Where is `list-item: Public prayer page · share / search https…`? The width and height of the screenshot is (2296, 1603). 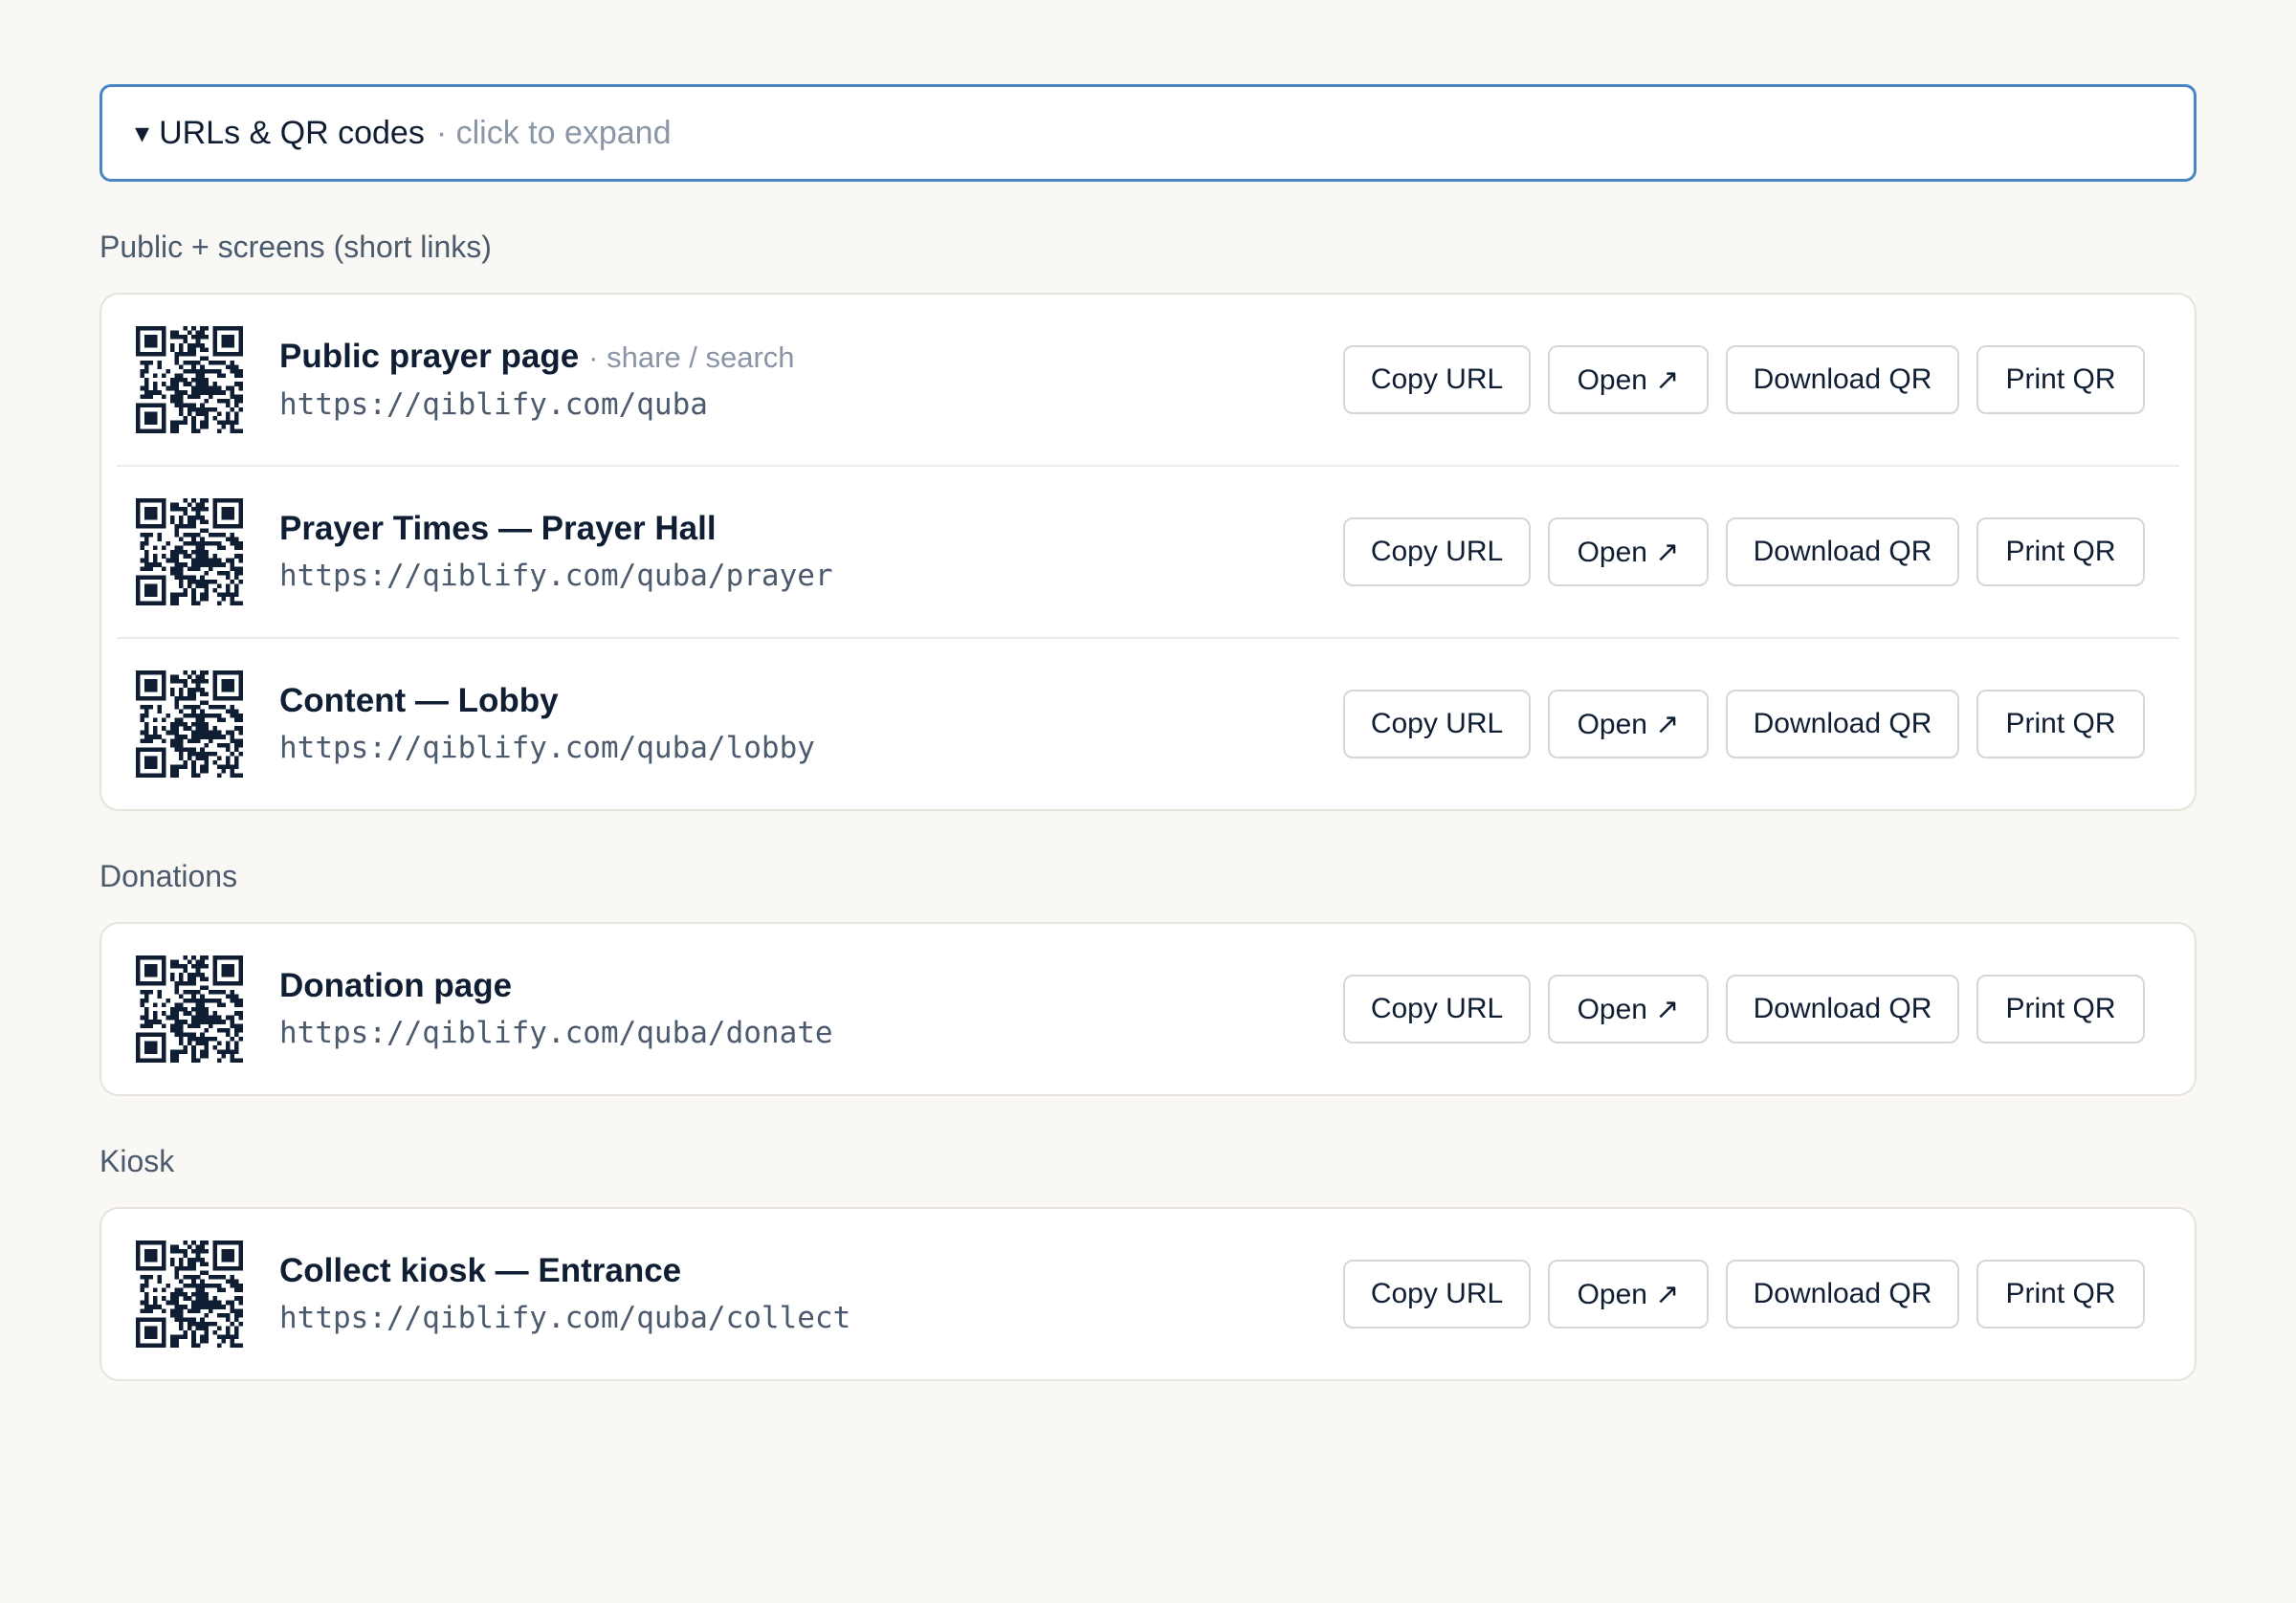
list-item: Public prayer page · share / search https… is located at coordinates (1148, 381).